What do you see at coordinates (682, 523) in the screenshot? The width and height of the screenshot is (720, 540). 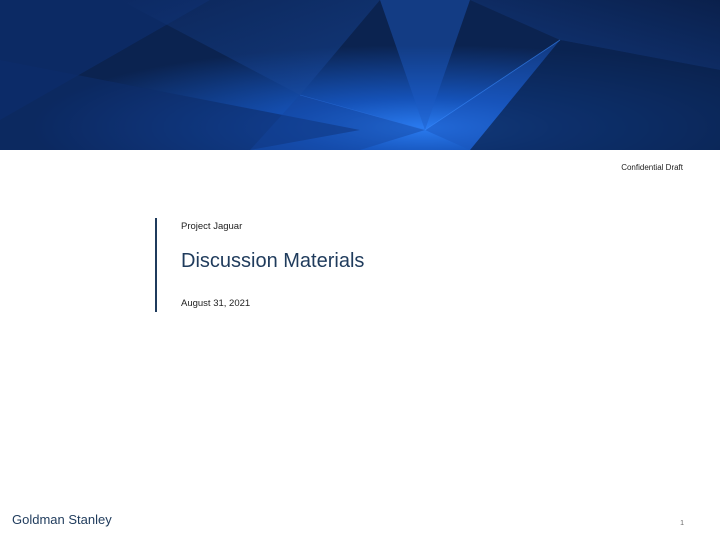 I see `page-number: 1` at bounding box center [682, 523].